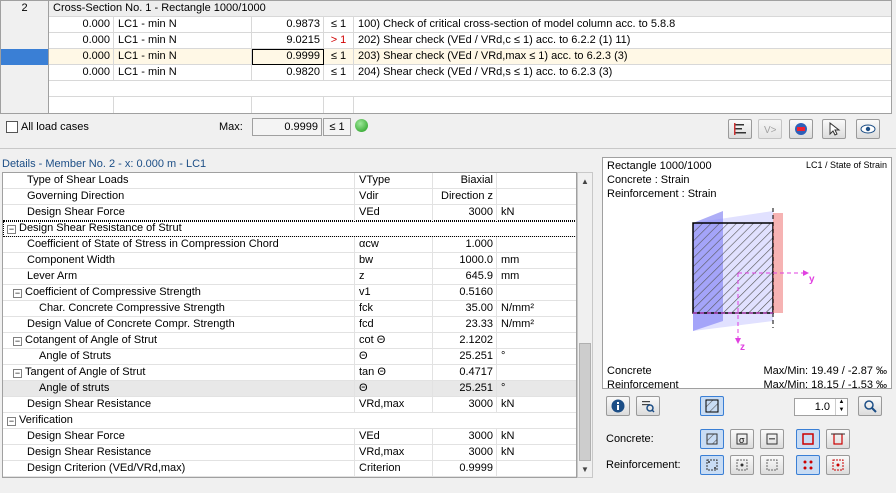  I want to click on concrete-strain-label: Concrete : Strain, so click(648, 180).